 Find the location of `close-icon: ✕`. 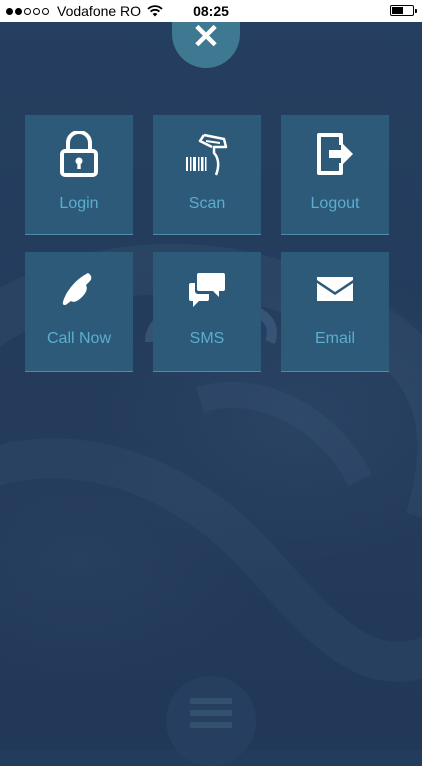

close-icon: ✕ is located at coordinates (206, 37).